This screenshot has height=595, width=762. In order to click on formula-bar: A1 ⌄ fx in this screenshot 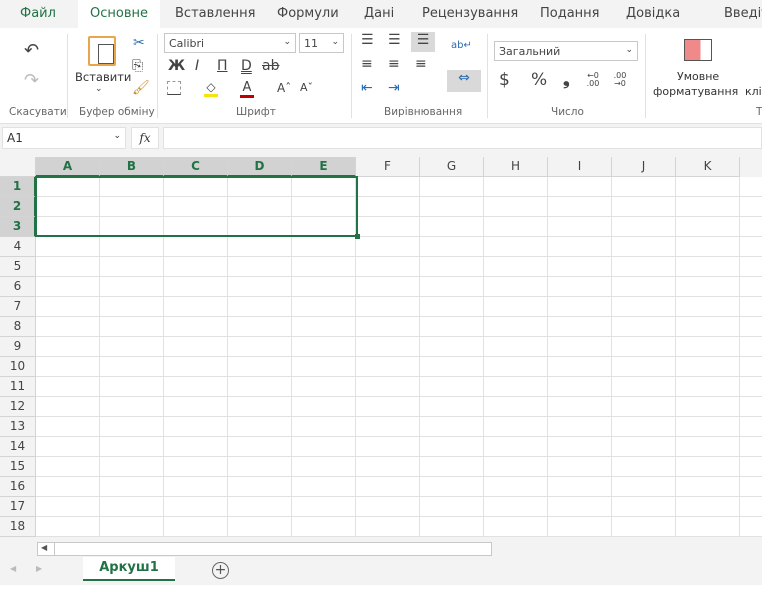, I will do `click(381, 139)`.